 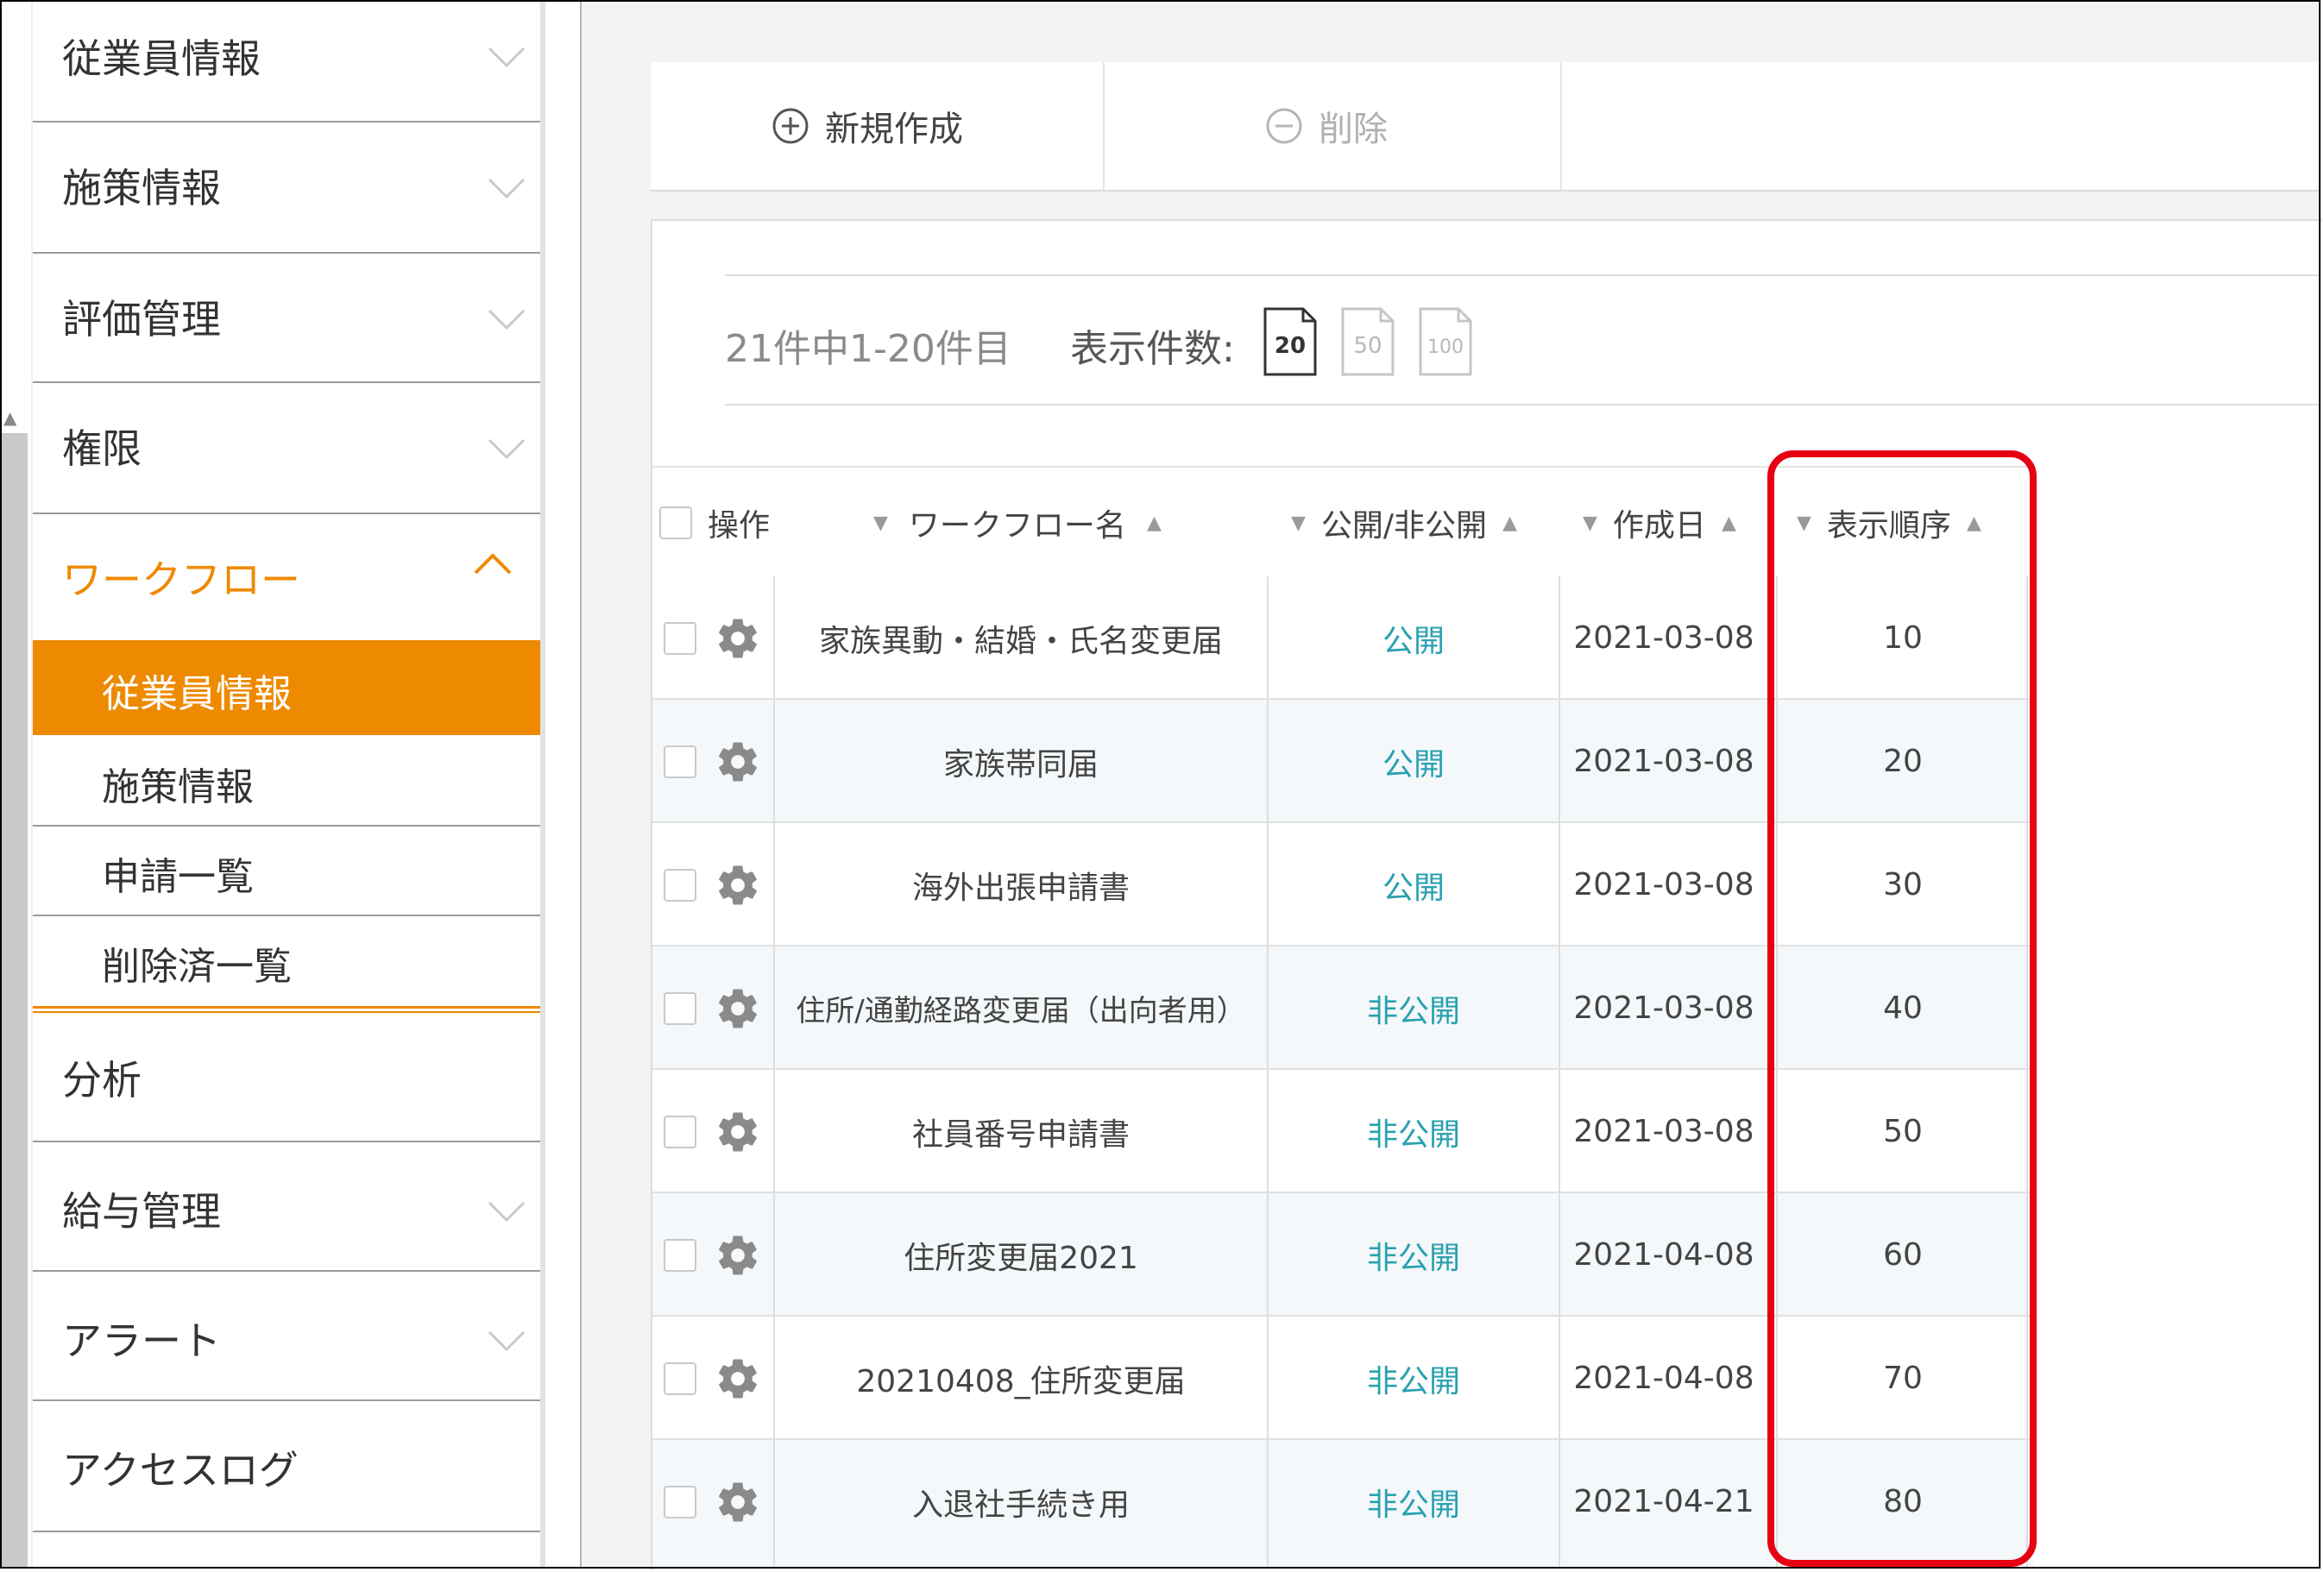 I want to click on visibility-status: 非公開, so click(x=1413, y=1134).